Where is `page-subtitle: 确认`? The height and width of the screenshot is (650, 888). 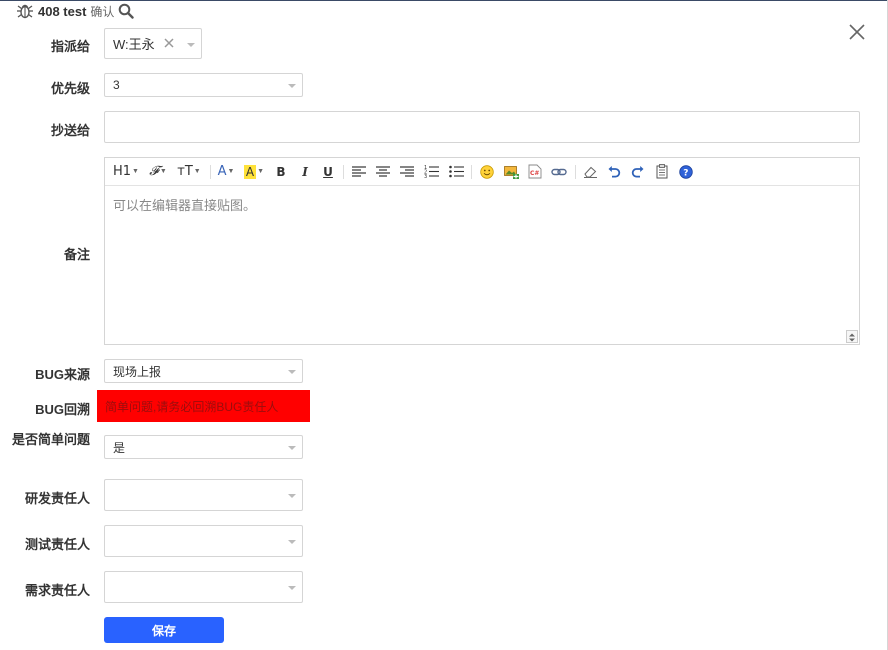 page-subtitle: 确认 is located at coordinates (102, 11).